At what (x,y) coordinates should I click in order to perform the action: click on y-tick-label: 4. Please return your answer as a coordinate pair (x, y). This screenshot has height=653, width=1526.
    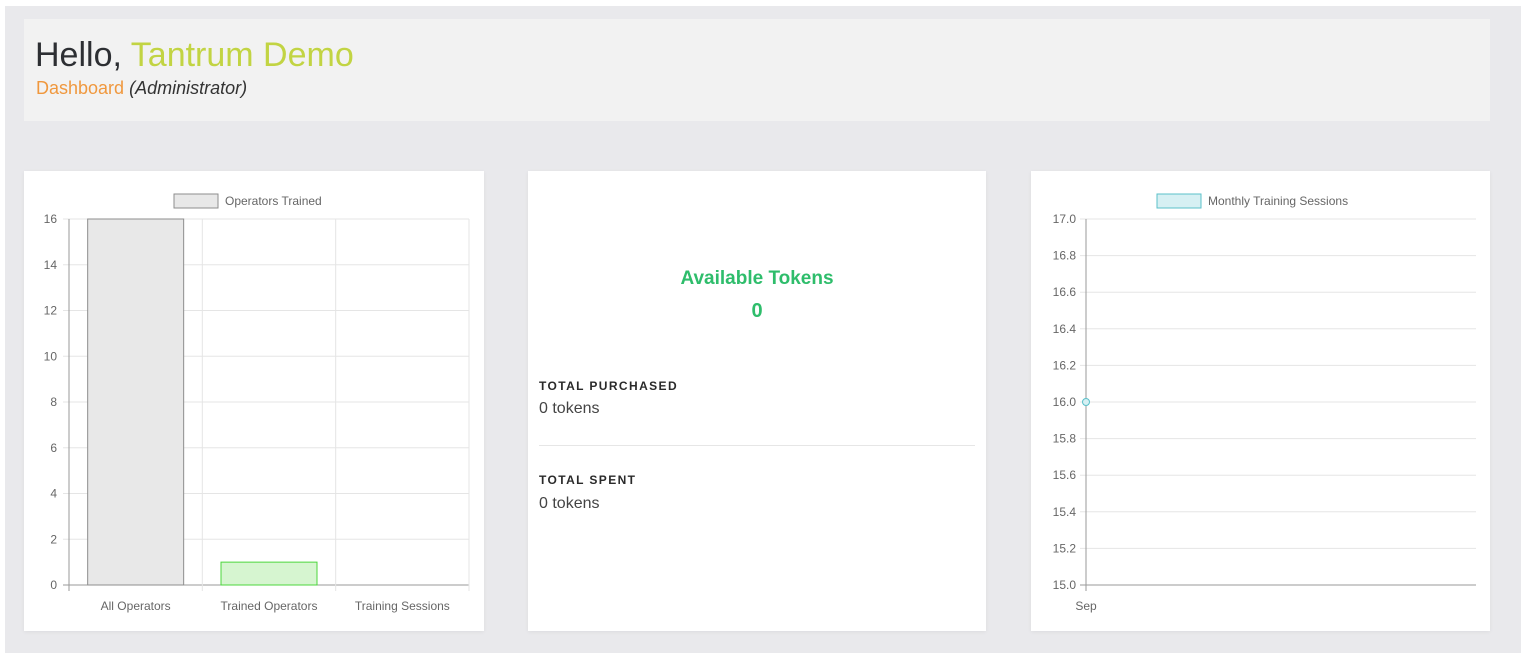
    Looking at the image, I should click on (53, 494).